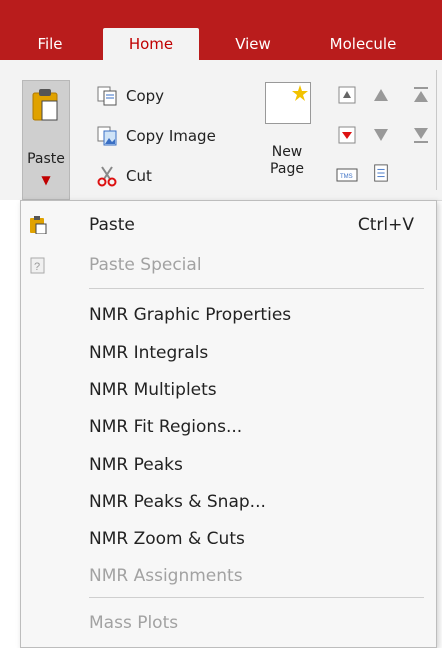  Describe the element at coordinates (347, 95) in the screenshot. I see `page-image-icon` at that location.